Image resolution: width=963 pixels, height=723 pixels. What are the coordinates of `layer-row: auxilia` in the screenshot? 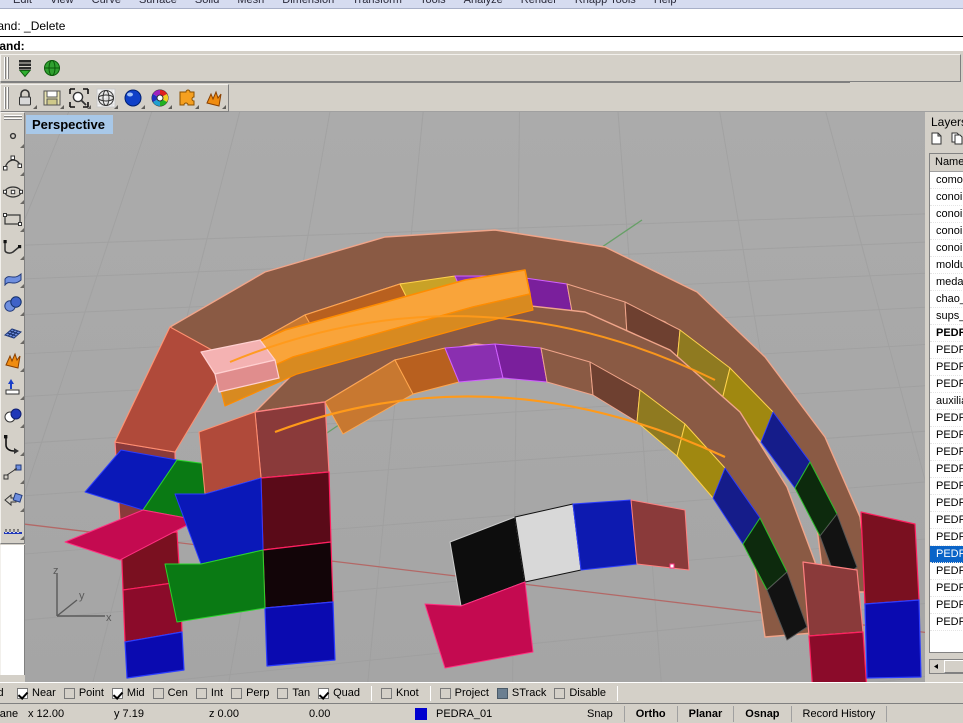 It's located at (946, 401).